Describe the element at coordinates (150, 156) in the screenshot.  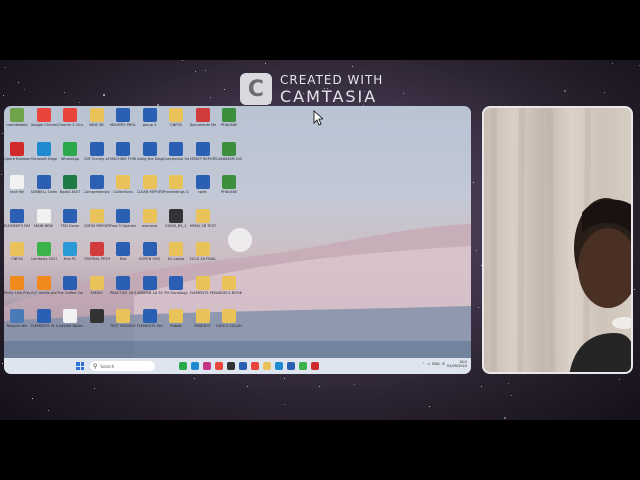
I see `desktop-icon: Using the Diagnostic` at that location.